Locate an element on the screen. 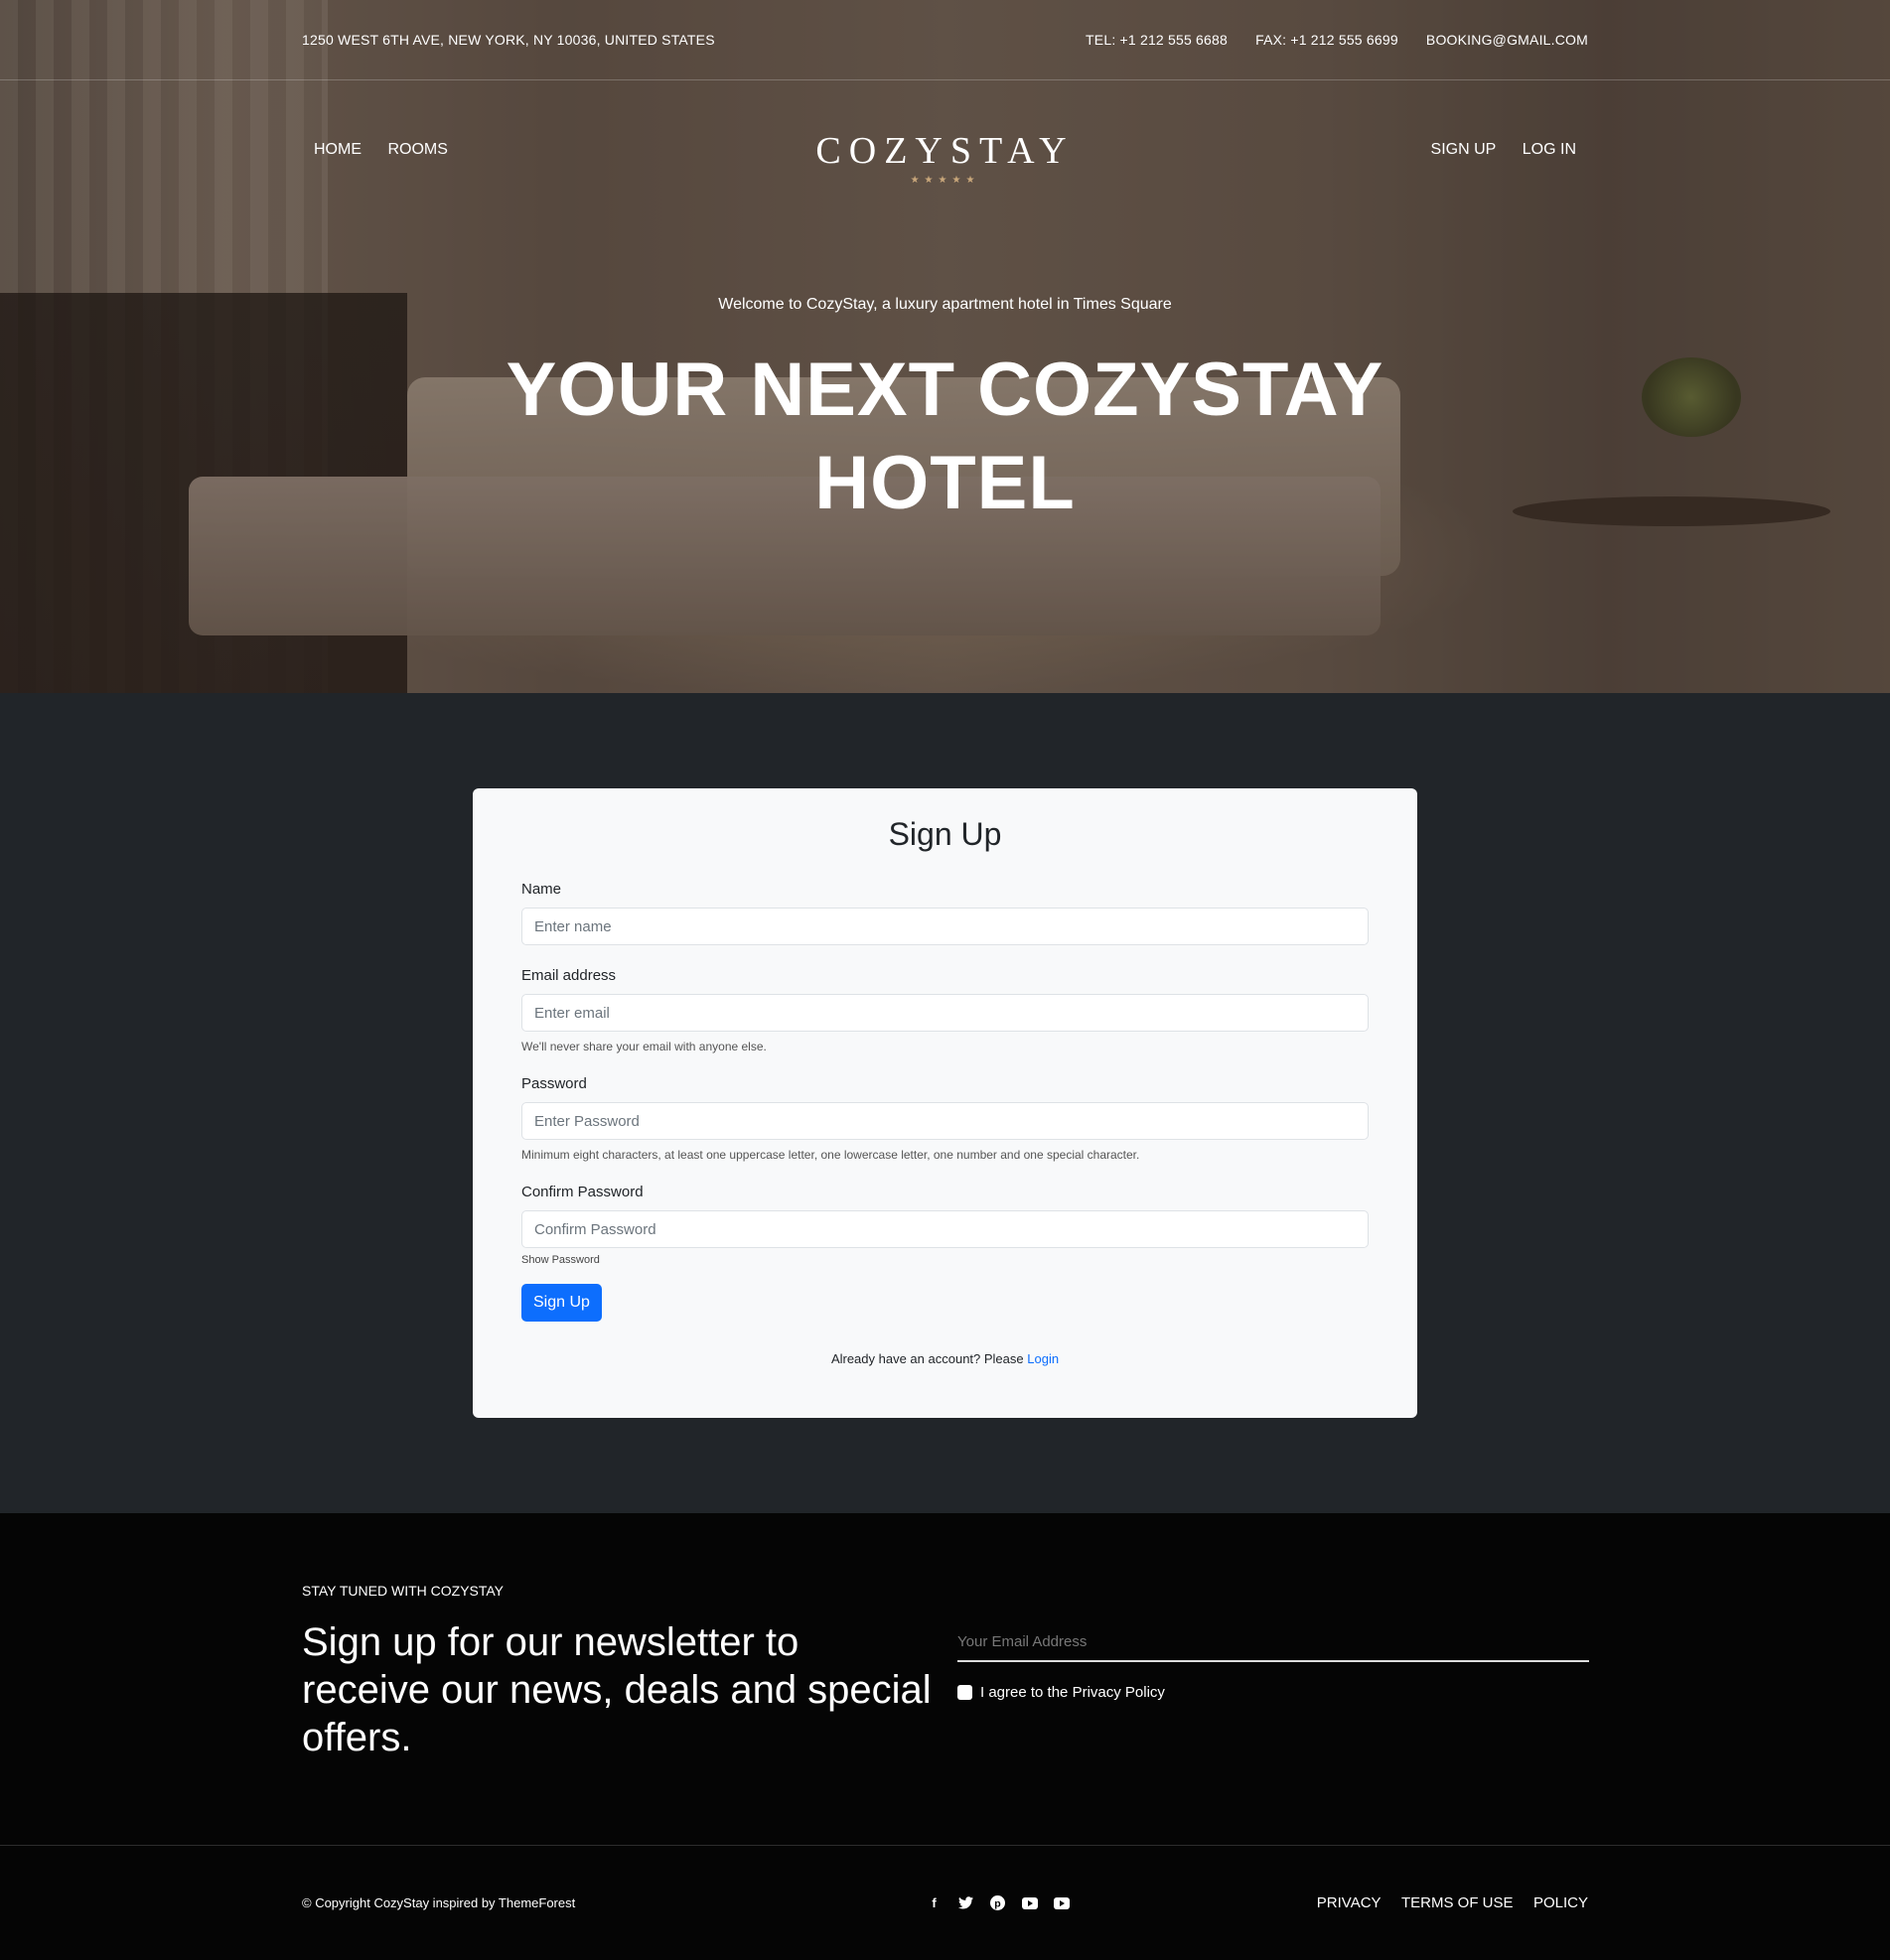  privacy-link: PRIVACY is located at coordinates (1349, 1902).